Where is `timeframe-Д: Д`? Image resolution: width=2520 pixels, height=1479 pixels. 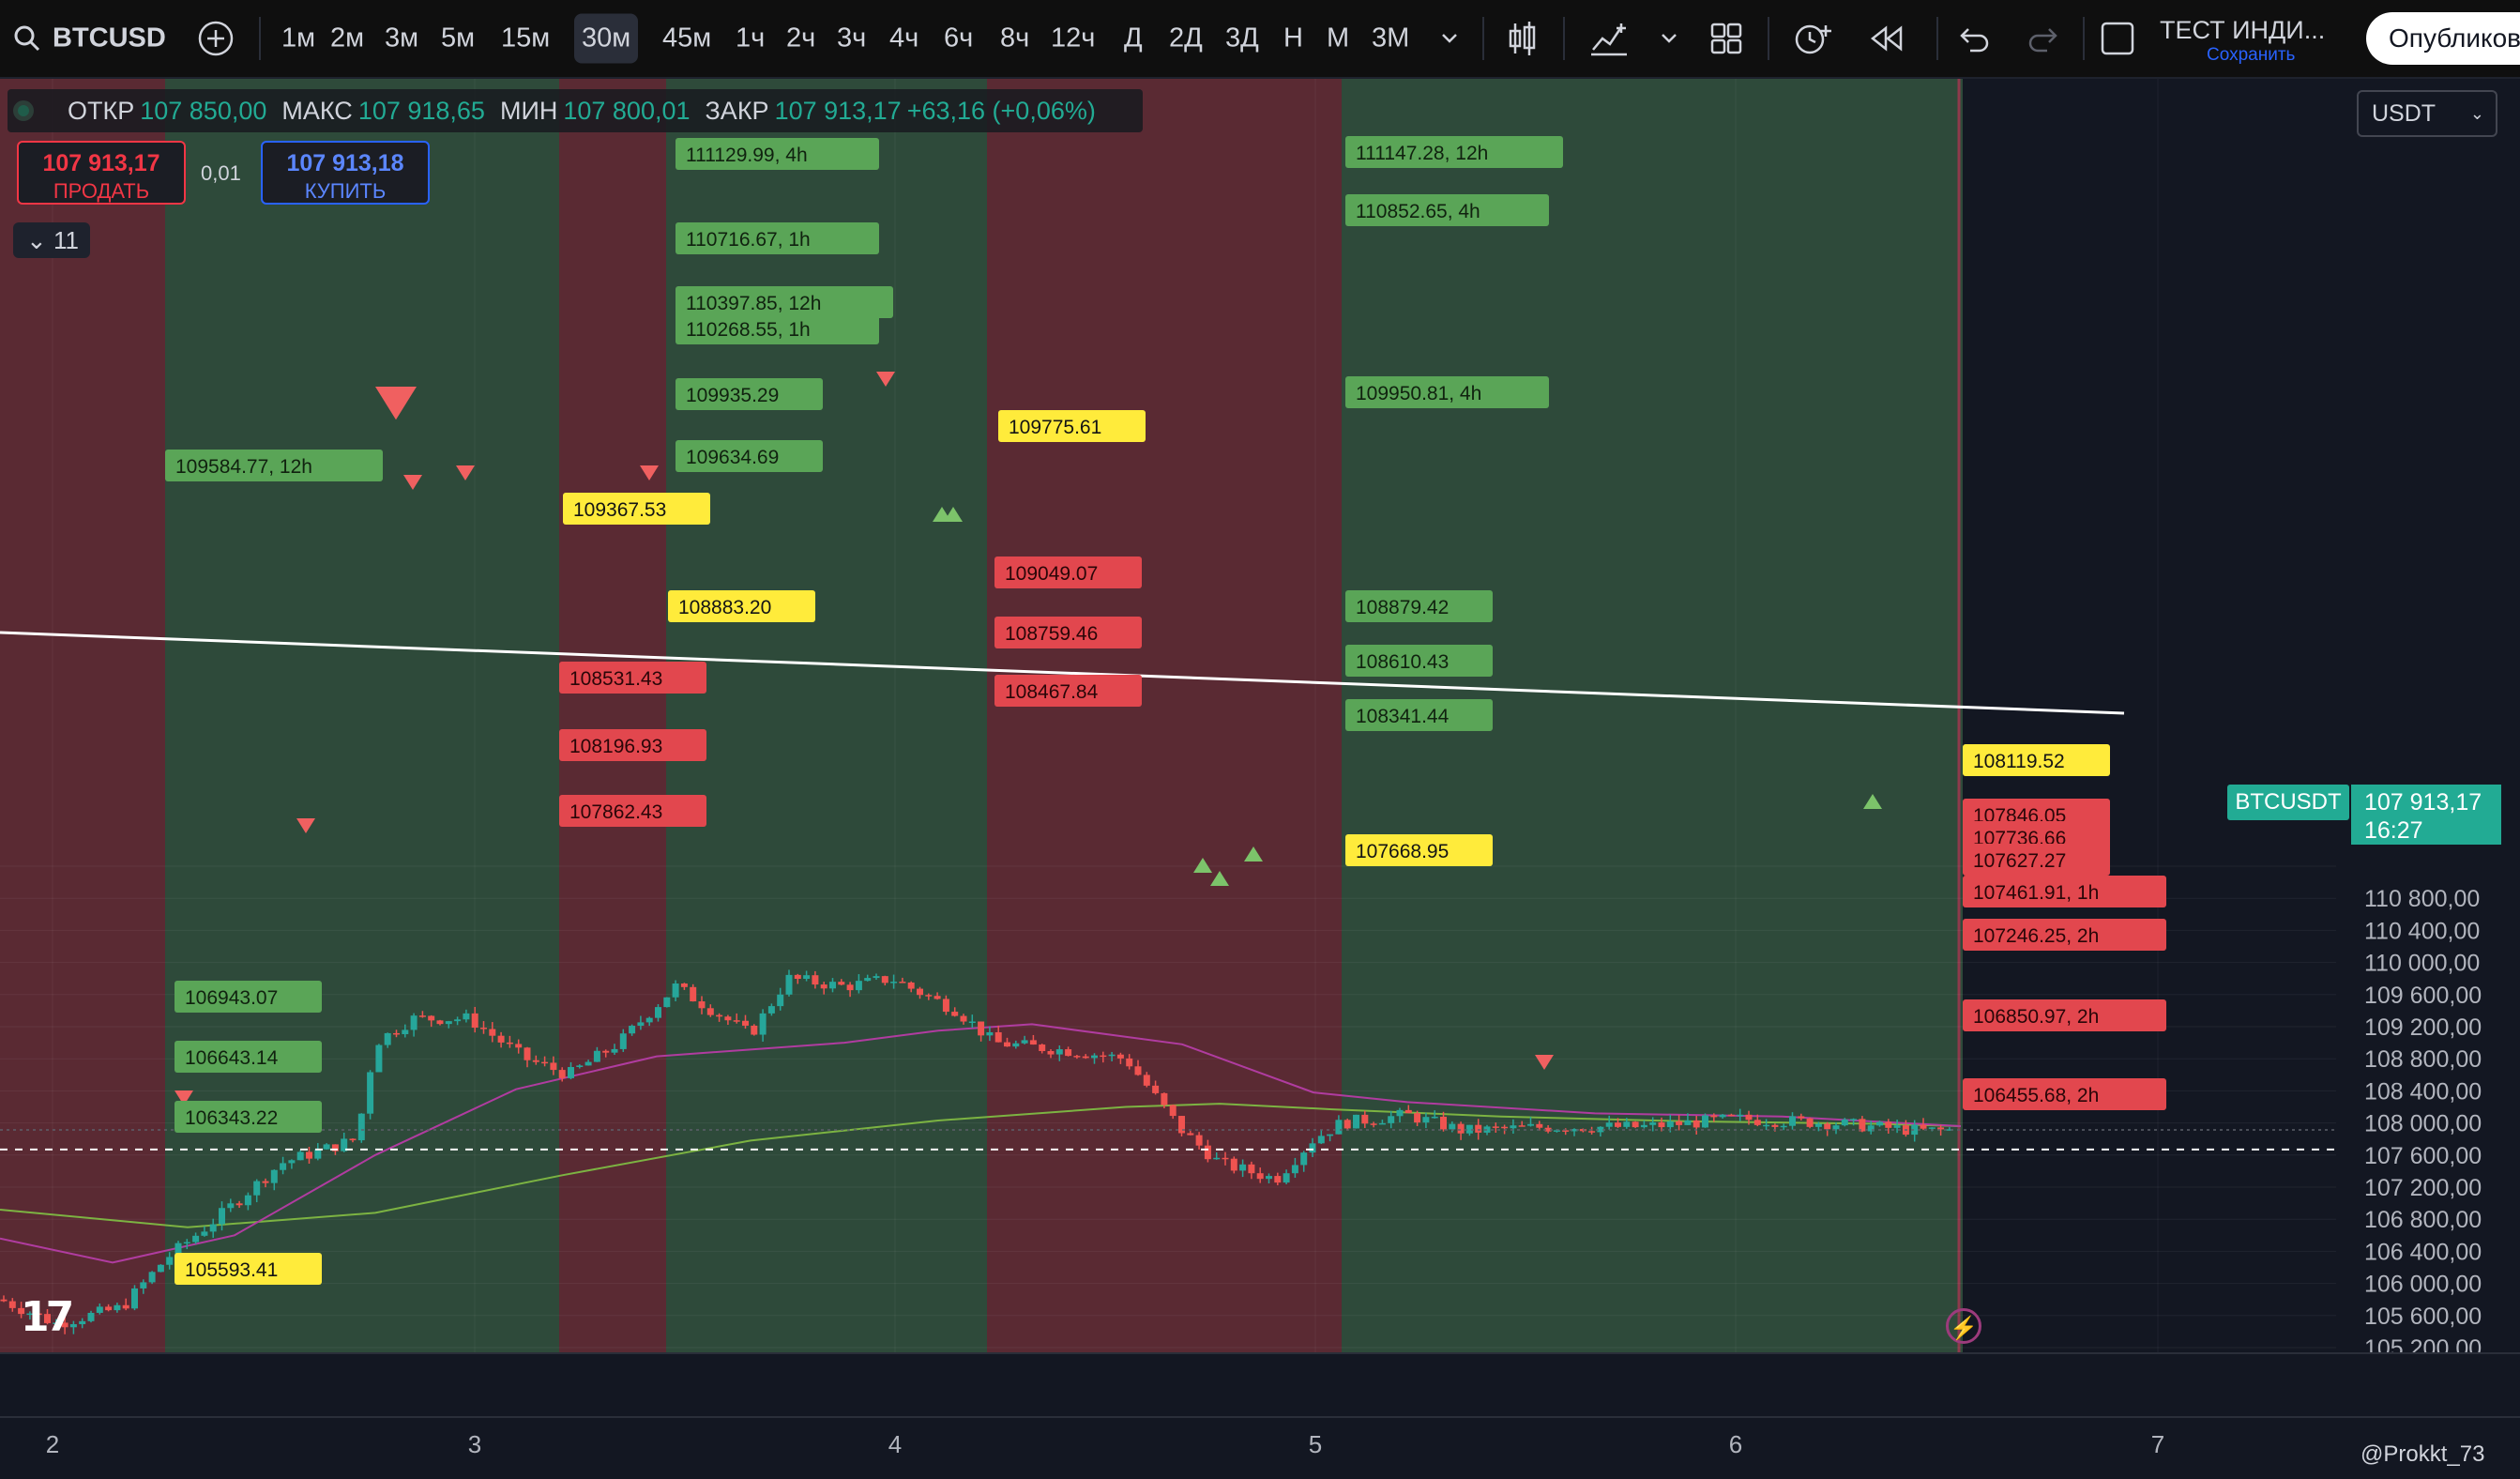
timeframe-Д: Д is located at coordinates (1133, 38).